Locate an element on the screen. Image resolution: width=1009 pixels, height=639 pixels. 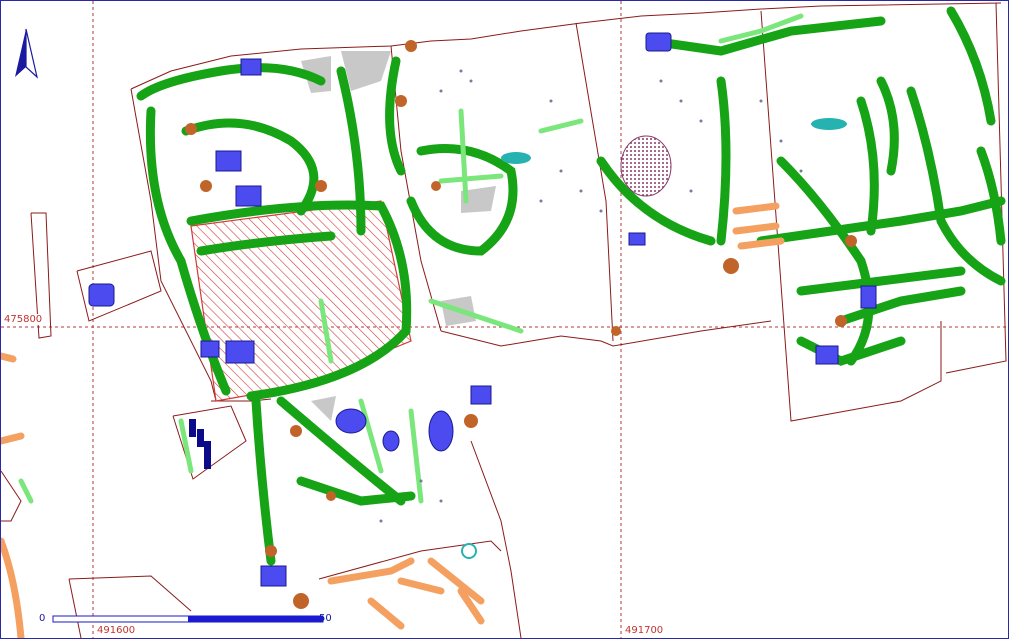
scale-bar is located at coordinates (188, 619).